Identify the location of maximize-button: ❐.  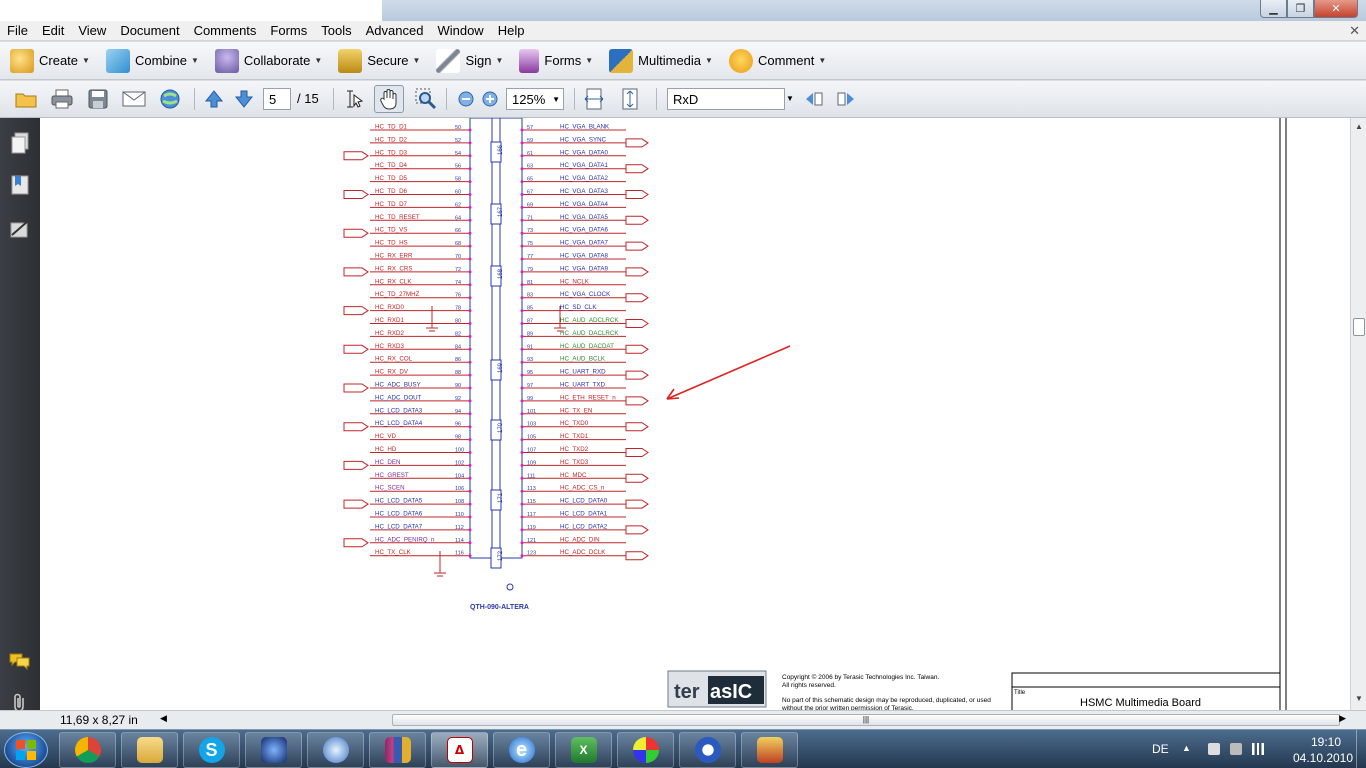
(1300, 9).